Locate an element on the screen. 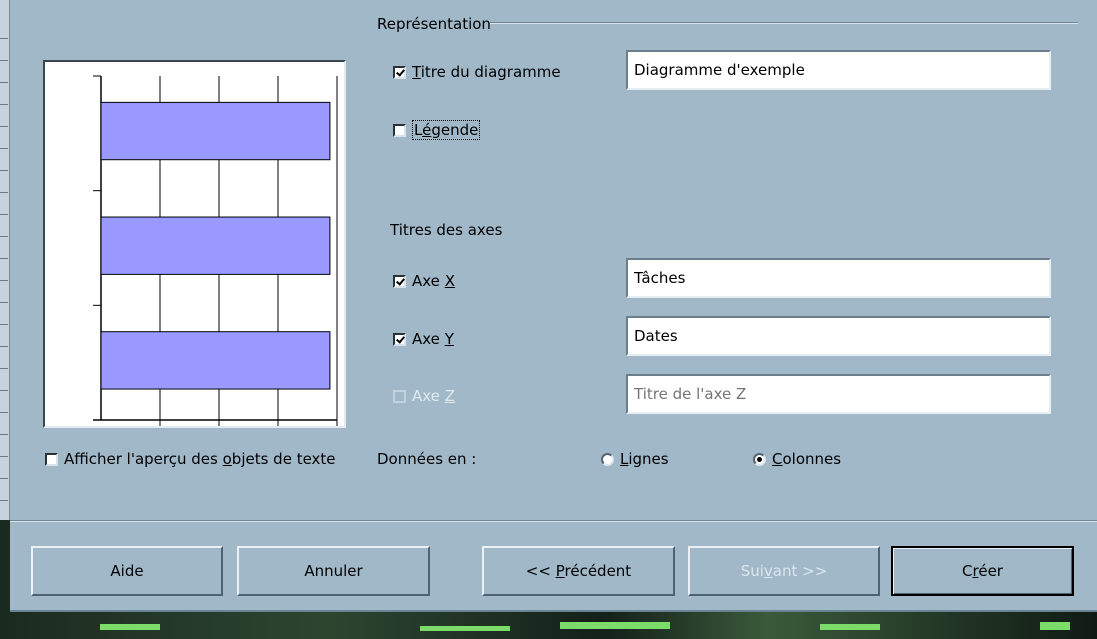  radio-columns: Colonnes is located at coordinates (797, 459).